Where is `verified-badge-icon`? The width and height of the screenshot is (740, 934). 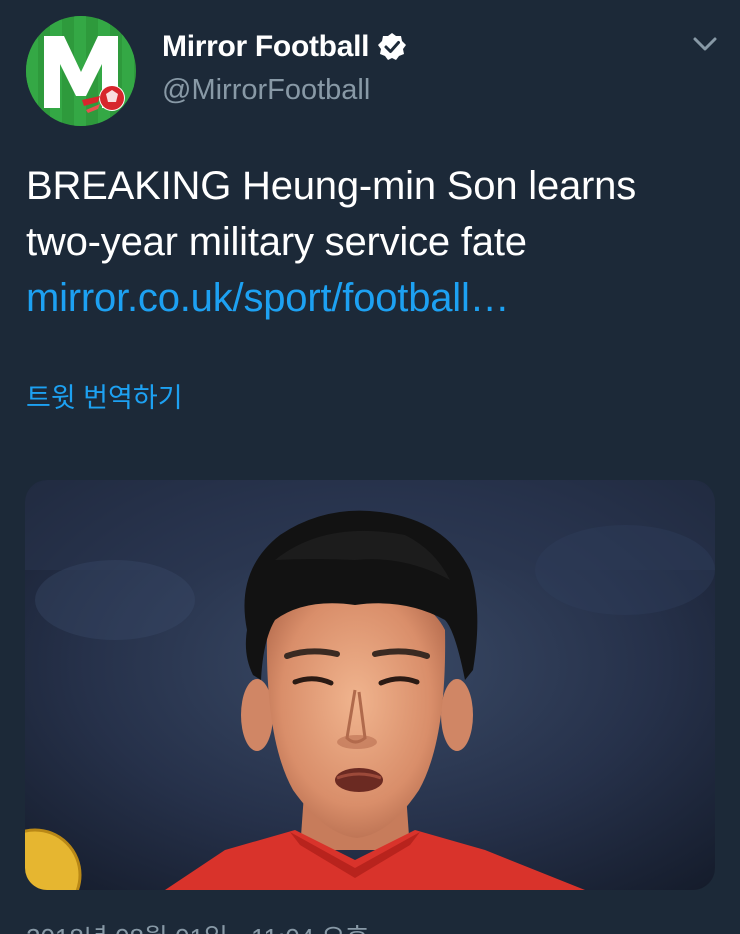 verified-badge-icon is located at coordinates (392, 46).